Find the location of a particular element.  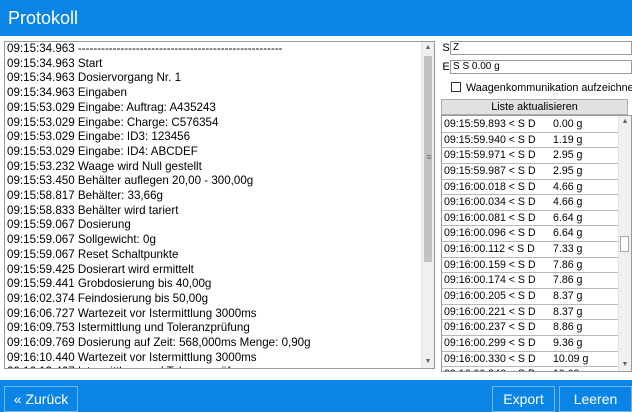

log-line: 09:15:53.232 Waage wird Null gestellt is located at coordinates (104, 166).